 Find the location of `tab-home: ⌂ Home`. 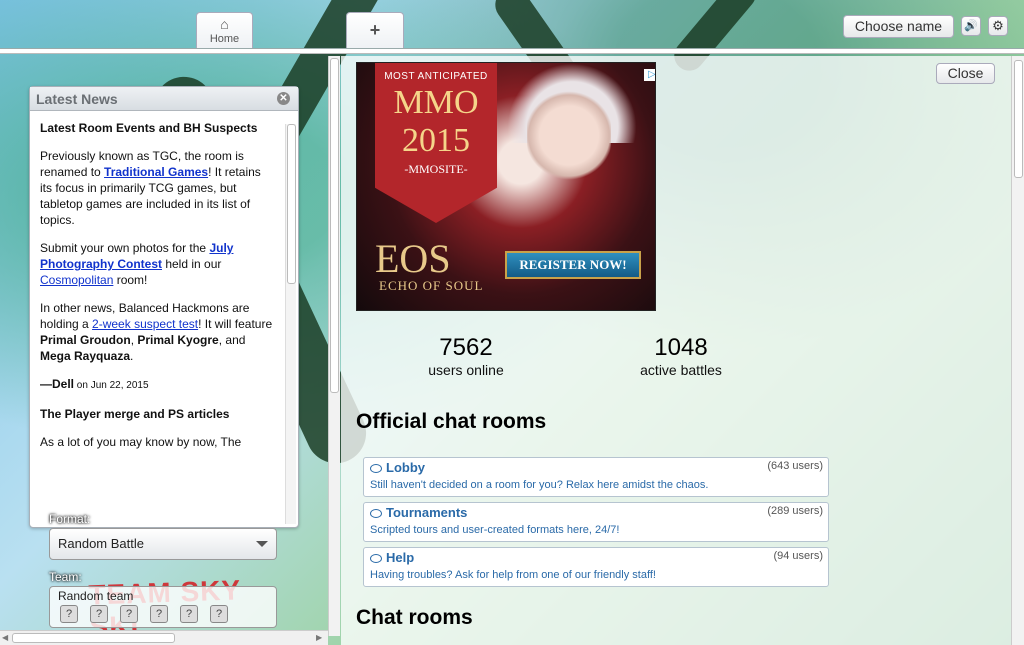

tab-home: ⌂ Home is located at coordinates (224, 31).